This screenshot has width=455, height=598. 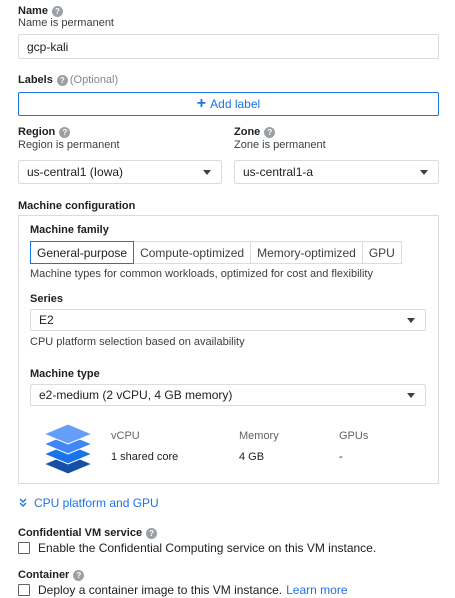 What do you see at coordinates (47, 299) in the screenshot?
I see `series-label: Series` at bounding box center [47, 299].